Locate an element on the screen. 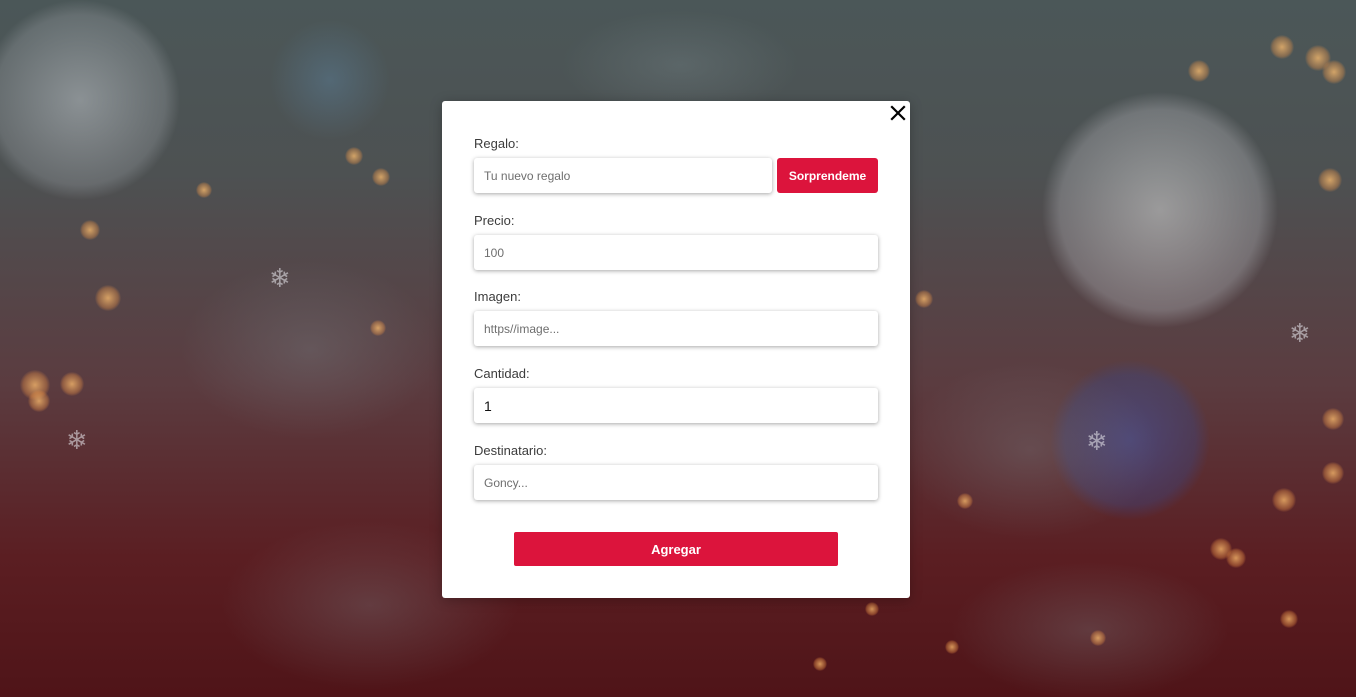  image-field: Imagen: is located at coordinates (676, 317).